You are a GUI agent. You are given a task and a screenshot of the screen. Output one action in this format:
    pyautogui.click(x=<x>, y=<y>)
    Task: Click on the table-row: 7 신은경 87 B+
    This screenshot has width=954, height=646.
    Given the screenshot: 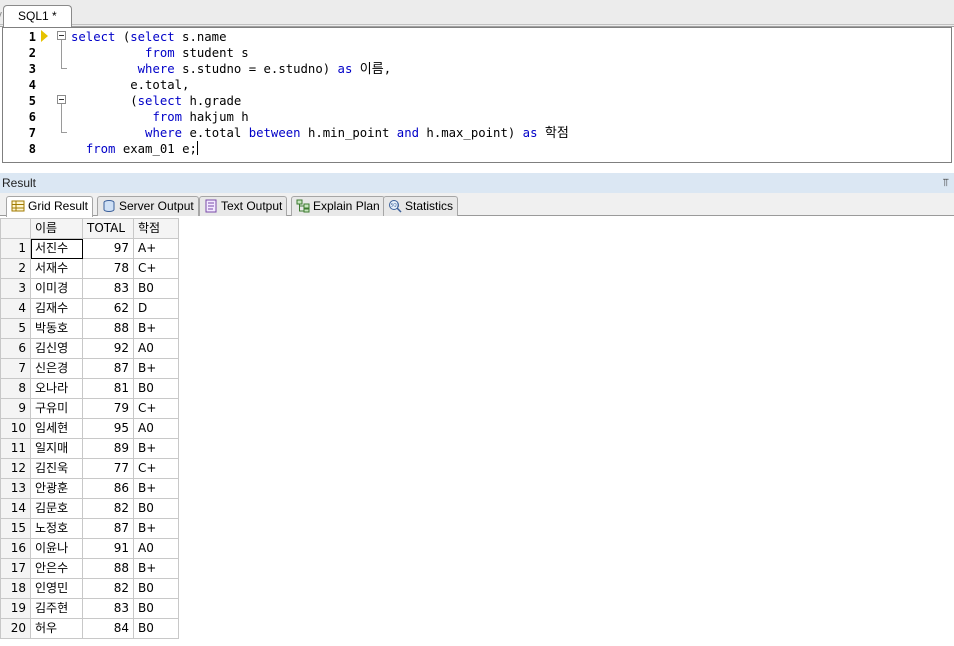 What is the action you would take?
    pyautogui.click(x=89, y=368)
    